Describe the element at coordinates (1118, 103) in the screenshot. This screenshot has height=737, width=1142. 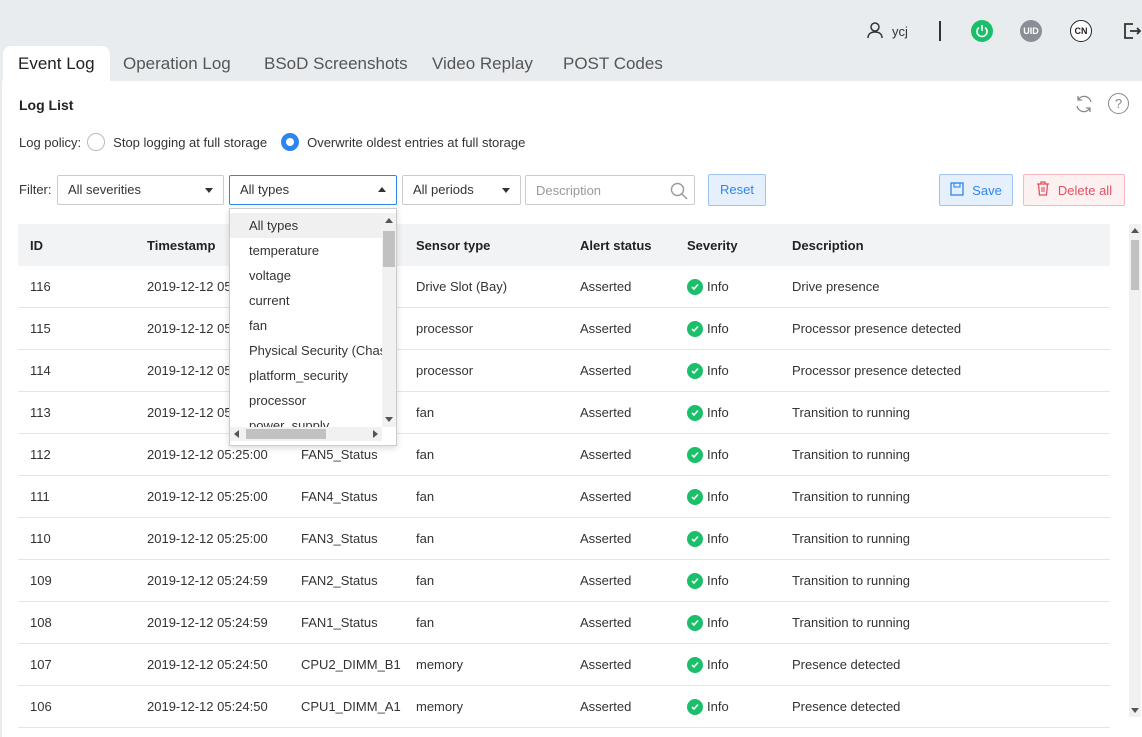
I see `help-icon: ?` at that location.